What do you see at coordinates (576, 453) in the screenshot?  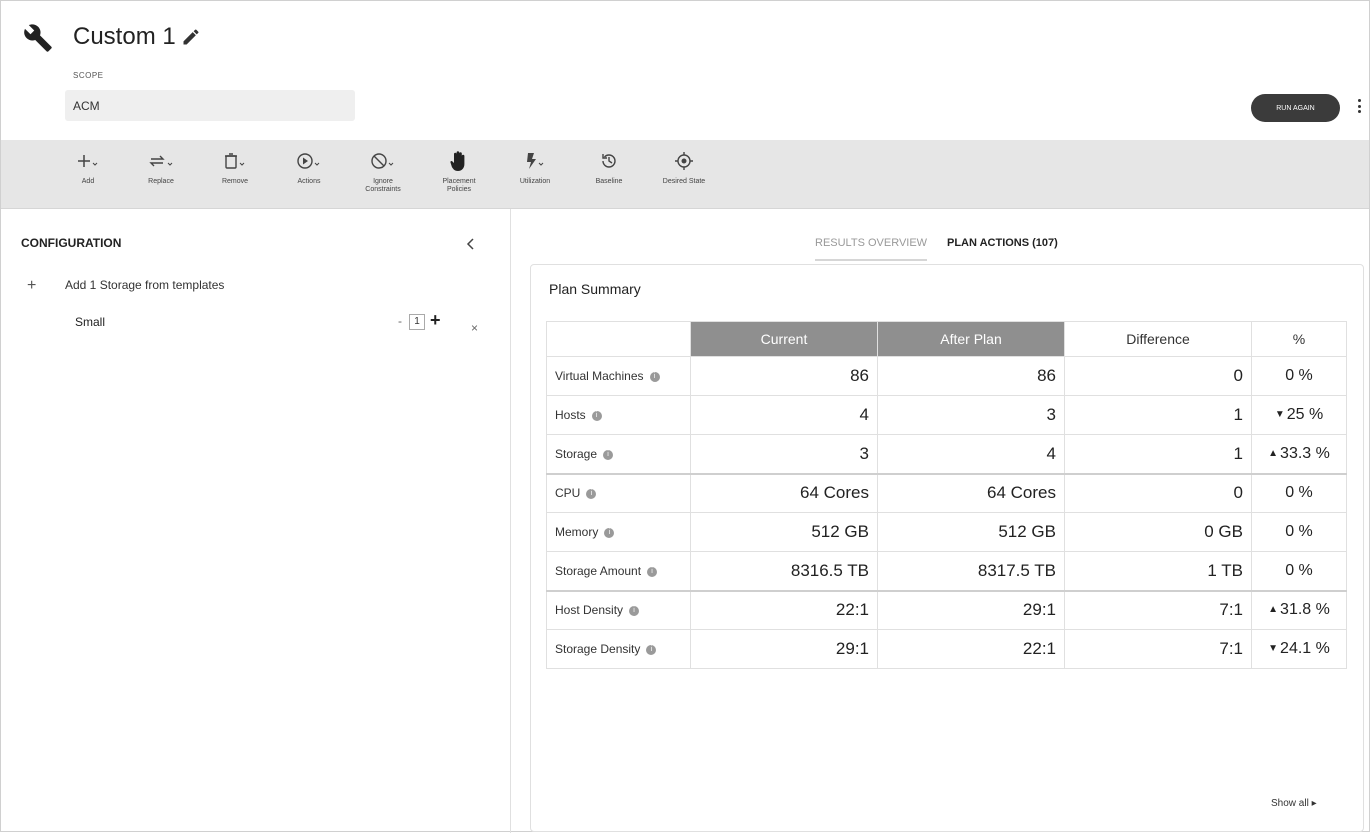 I see `metric-label: Storage` at bounding box center [576, 453].